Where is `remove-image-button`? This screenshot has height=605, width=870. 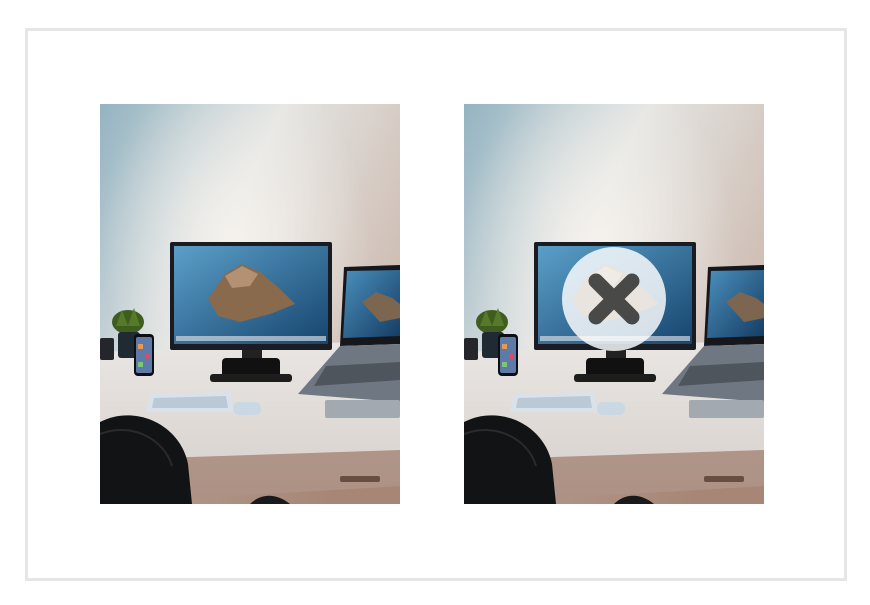 remove-image-button is located at coordinates (614, 299).